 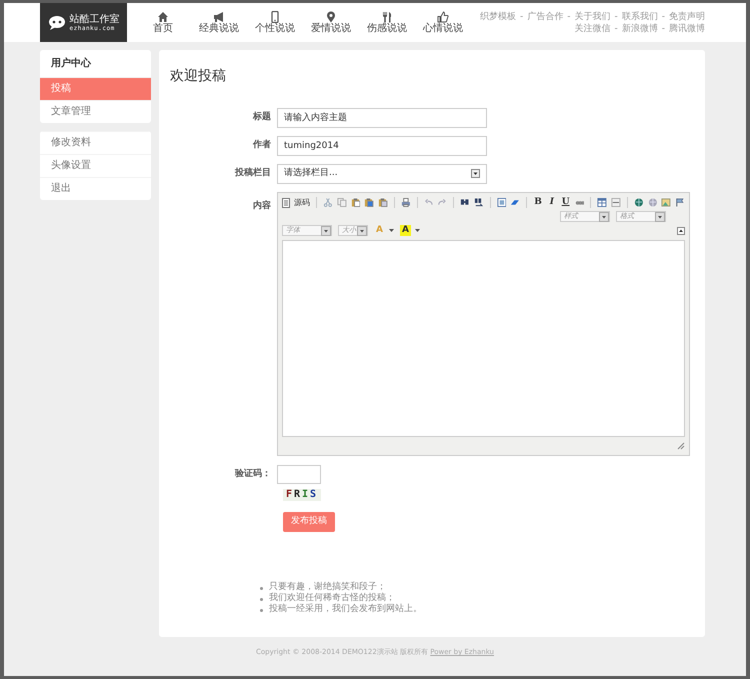 What do you see at coordinates (253, 474) in the screenshot?
I see `field-label: 验证码：` at bounding box center [253, 474].